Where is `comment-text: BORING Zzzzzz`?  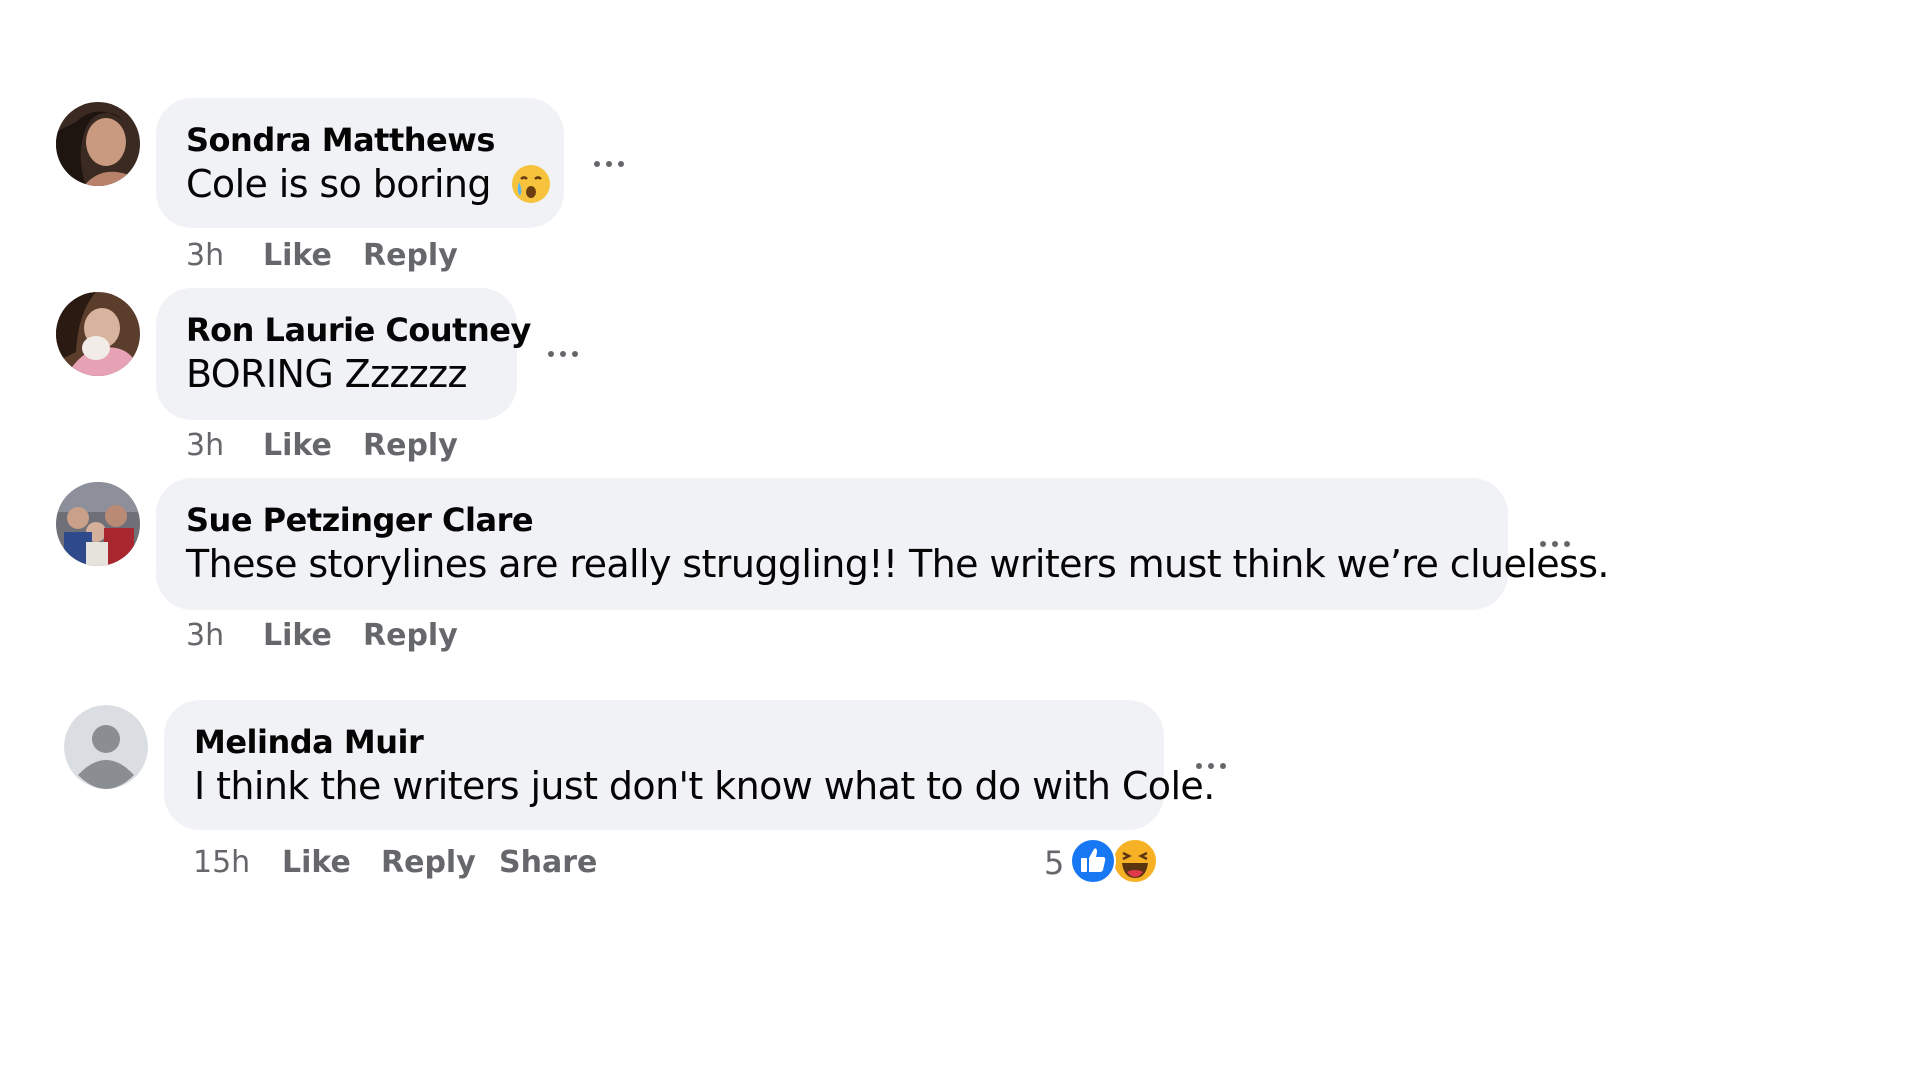 comment-text: BORING Zzzzzz is located at coordinates (326, 374).